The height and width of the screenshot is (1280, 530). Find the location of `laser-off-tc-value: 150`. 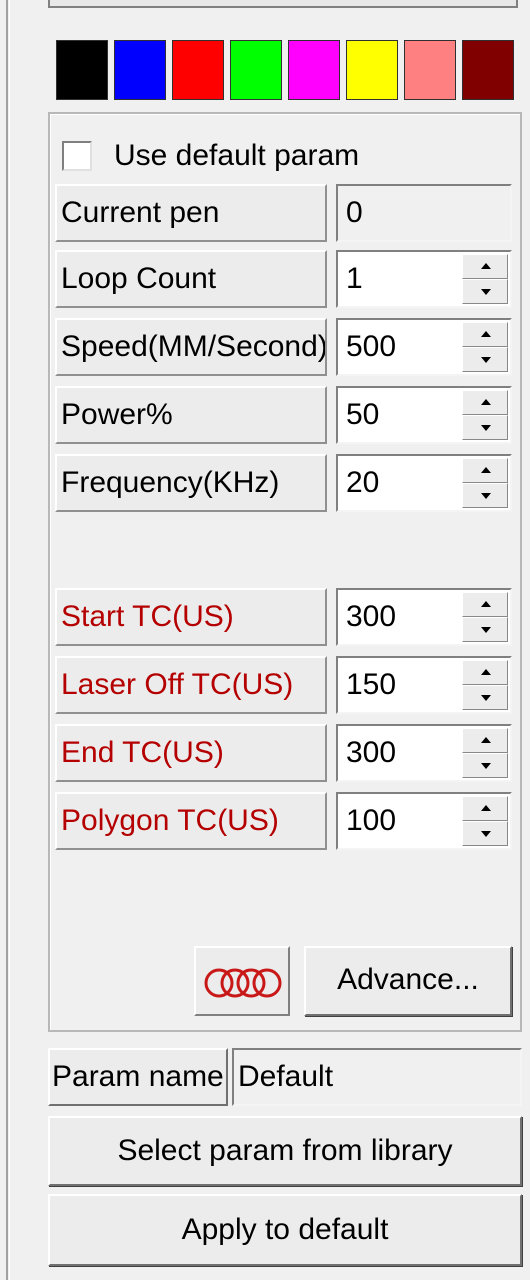

laser-off-tc-value: 150 is located at coordinates (371, 684).